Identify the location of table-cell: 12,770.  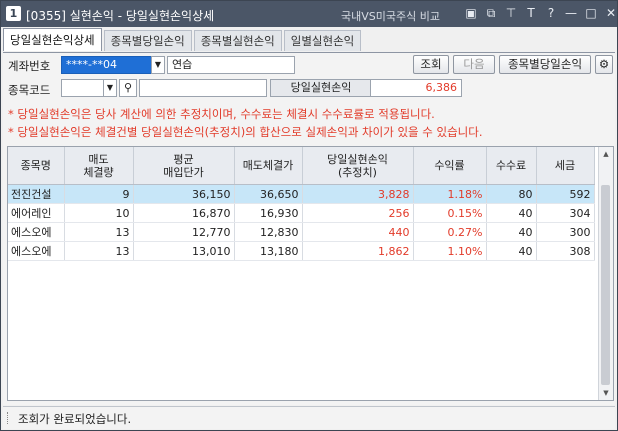
(184, 232).